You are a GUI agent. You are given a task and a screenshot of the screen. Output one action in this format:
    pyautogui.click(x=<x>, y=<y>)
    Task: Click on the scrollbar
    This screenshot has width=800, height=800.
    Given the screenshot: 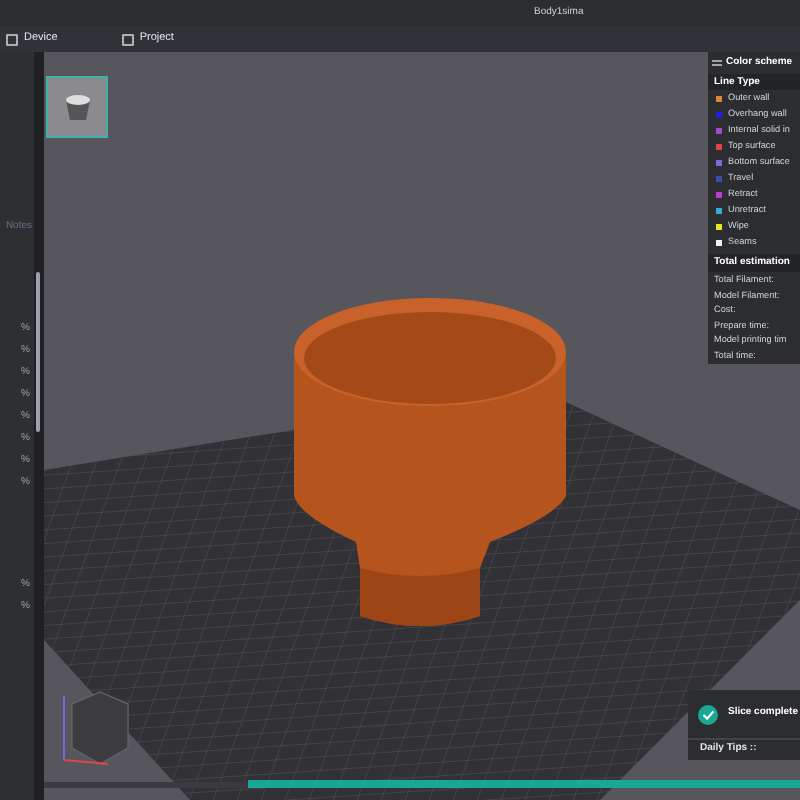 What is the action you would take?
    pyautogui.click(x=39, y=426)
    